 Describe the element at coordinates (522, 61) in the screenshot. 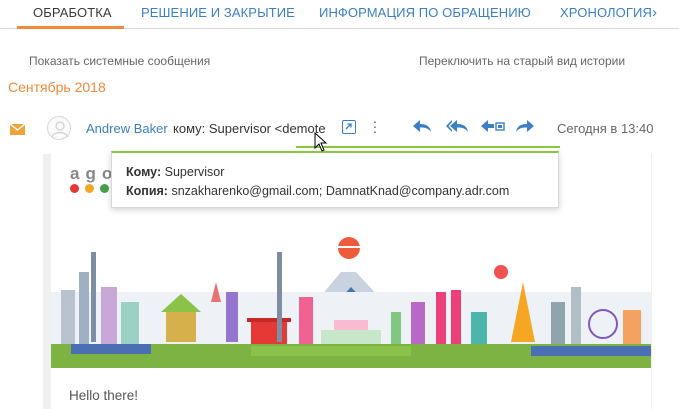

I see `switch-old-history-link: Переключить на старый вид истории` at that location.